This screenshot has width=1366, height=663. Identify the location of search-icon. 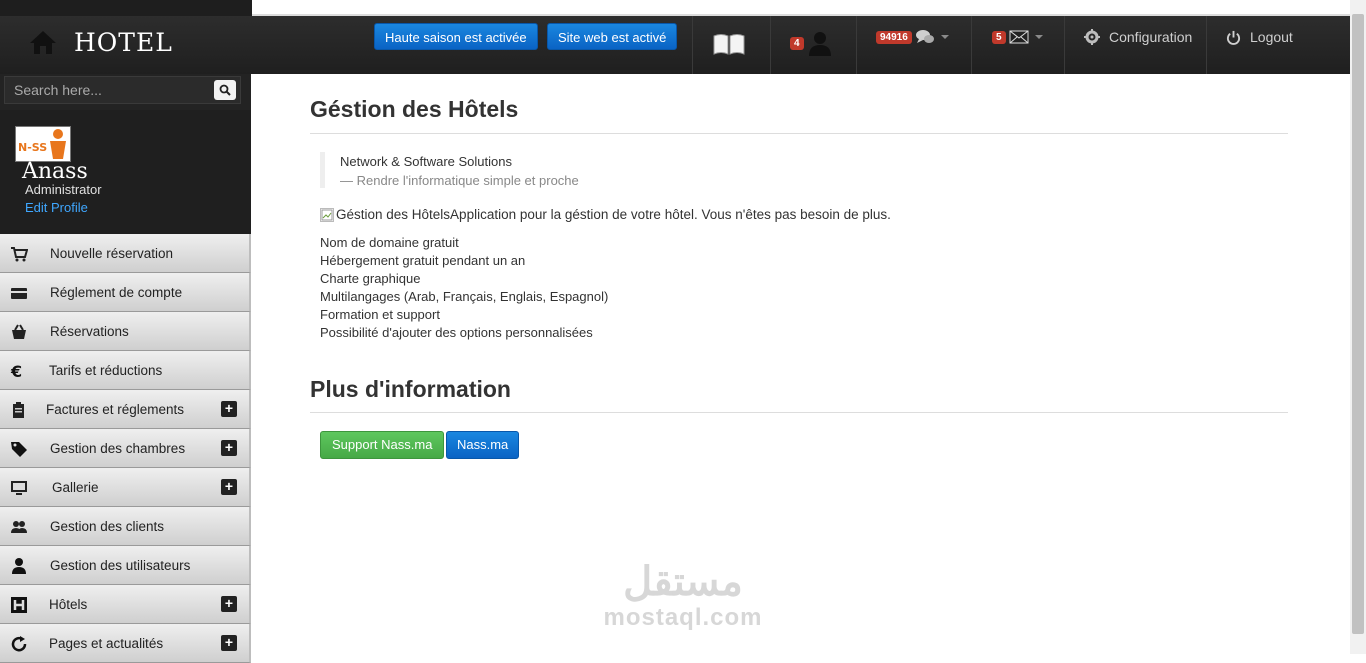
(225, 90).